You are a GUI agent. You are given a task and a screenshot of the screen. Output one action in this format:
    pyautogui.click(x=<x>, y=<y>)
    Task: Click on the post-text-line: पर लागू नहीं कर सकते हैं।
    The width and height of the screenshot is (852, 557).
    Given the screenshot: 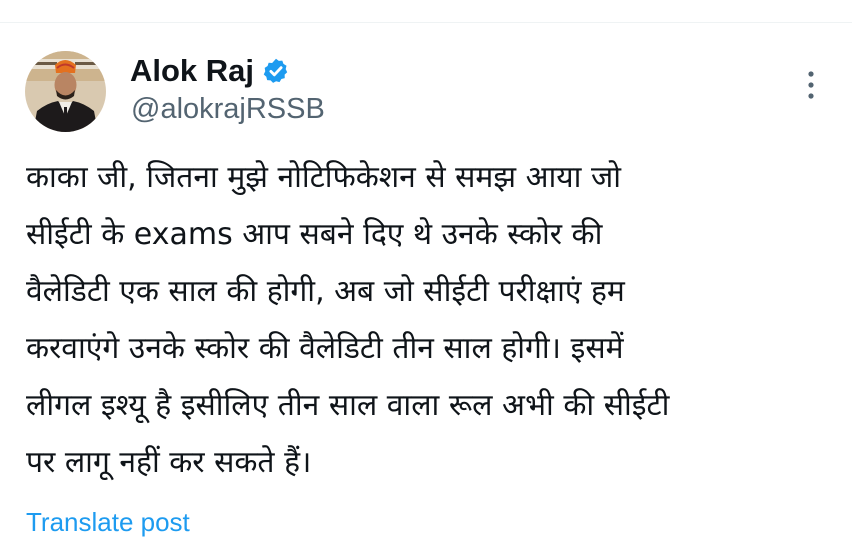 What is the action you would take?
    pyautogui.click(x=169, y=462)
    